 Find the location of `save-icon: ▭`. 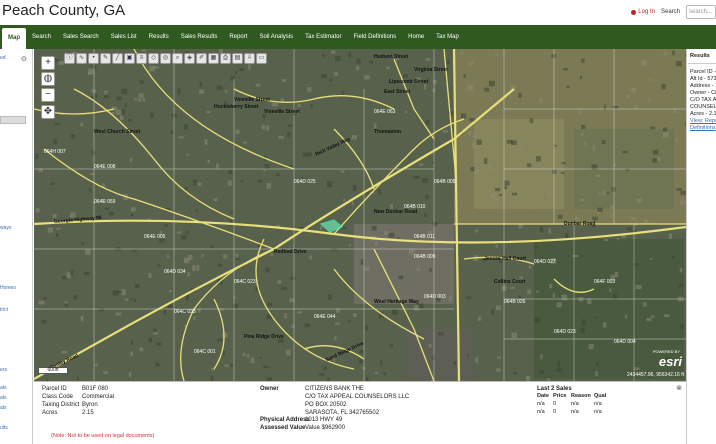

save-icon: ▭ is located at coordinates (261, 58).